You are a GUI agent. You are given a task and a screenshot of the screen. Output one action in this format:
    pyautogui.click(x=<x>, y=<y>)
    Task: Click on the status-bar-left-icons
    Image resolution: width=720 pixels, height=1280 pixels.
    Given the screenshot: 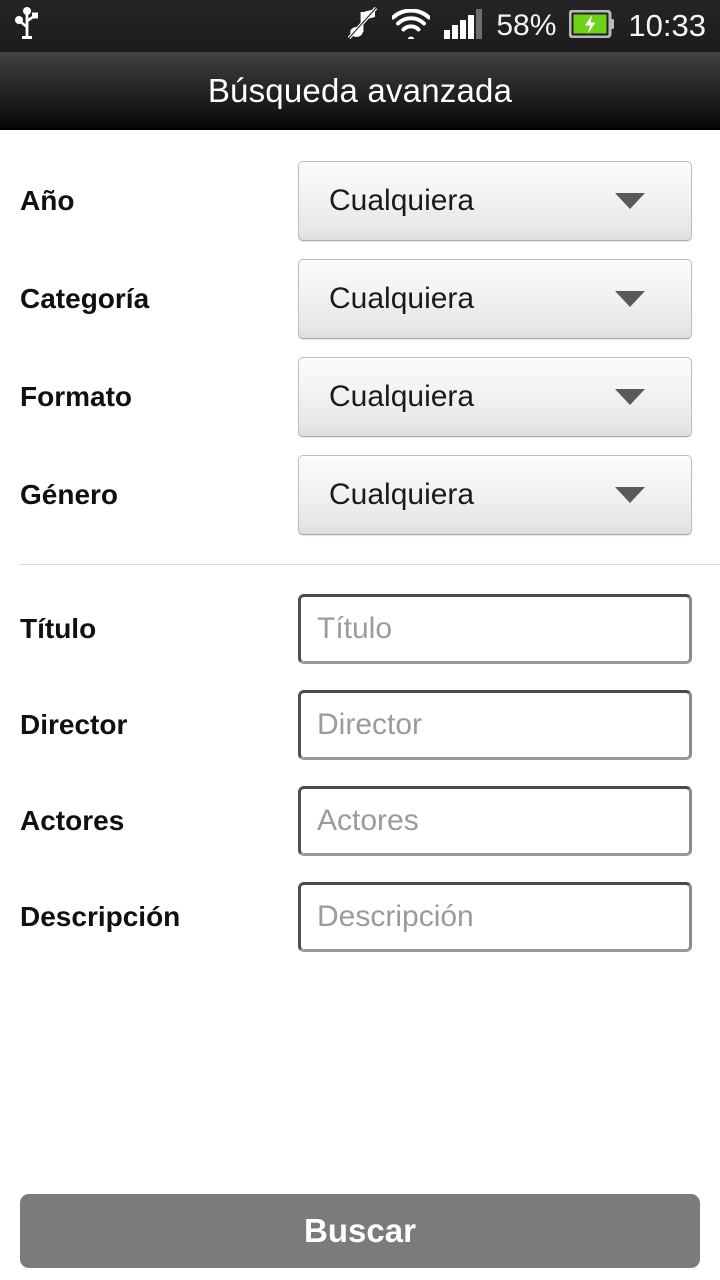 What is the action you would take?
    pyautogui.click(x=27, y=26)
    